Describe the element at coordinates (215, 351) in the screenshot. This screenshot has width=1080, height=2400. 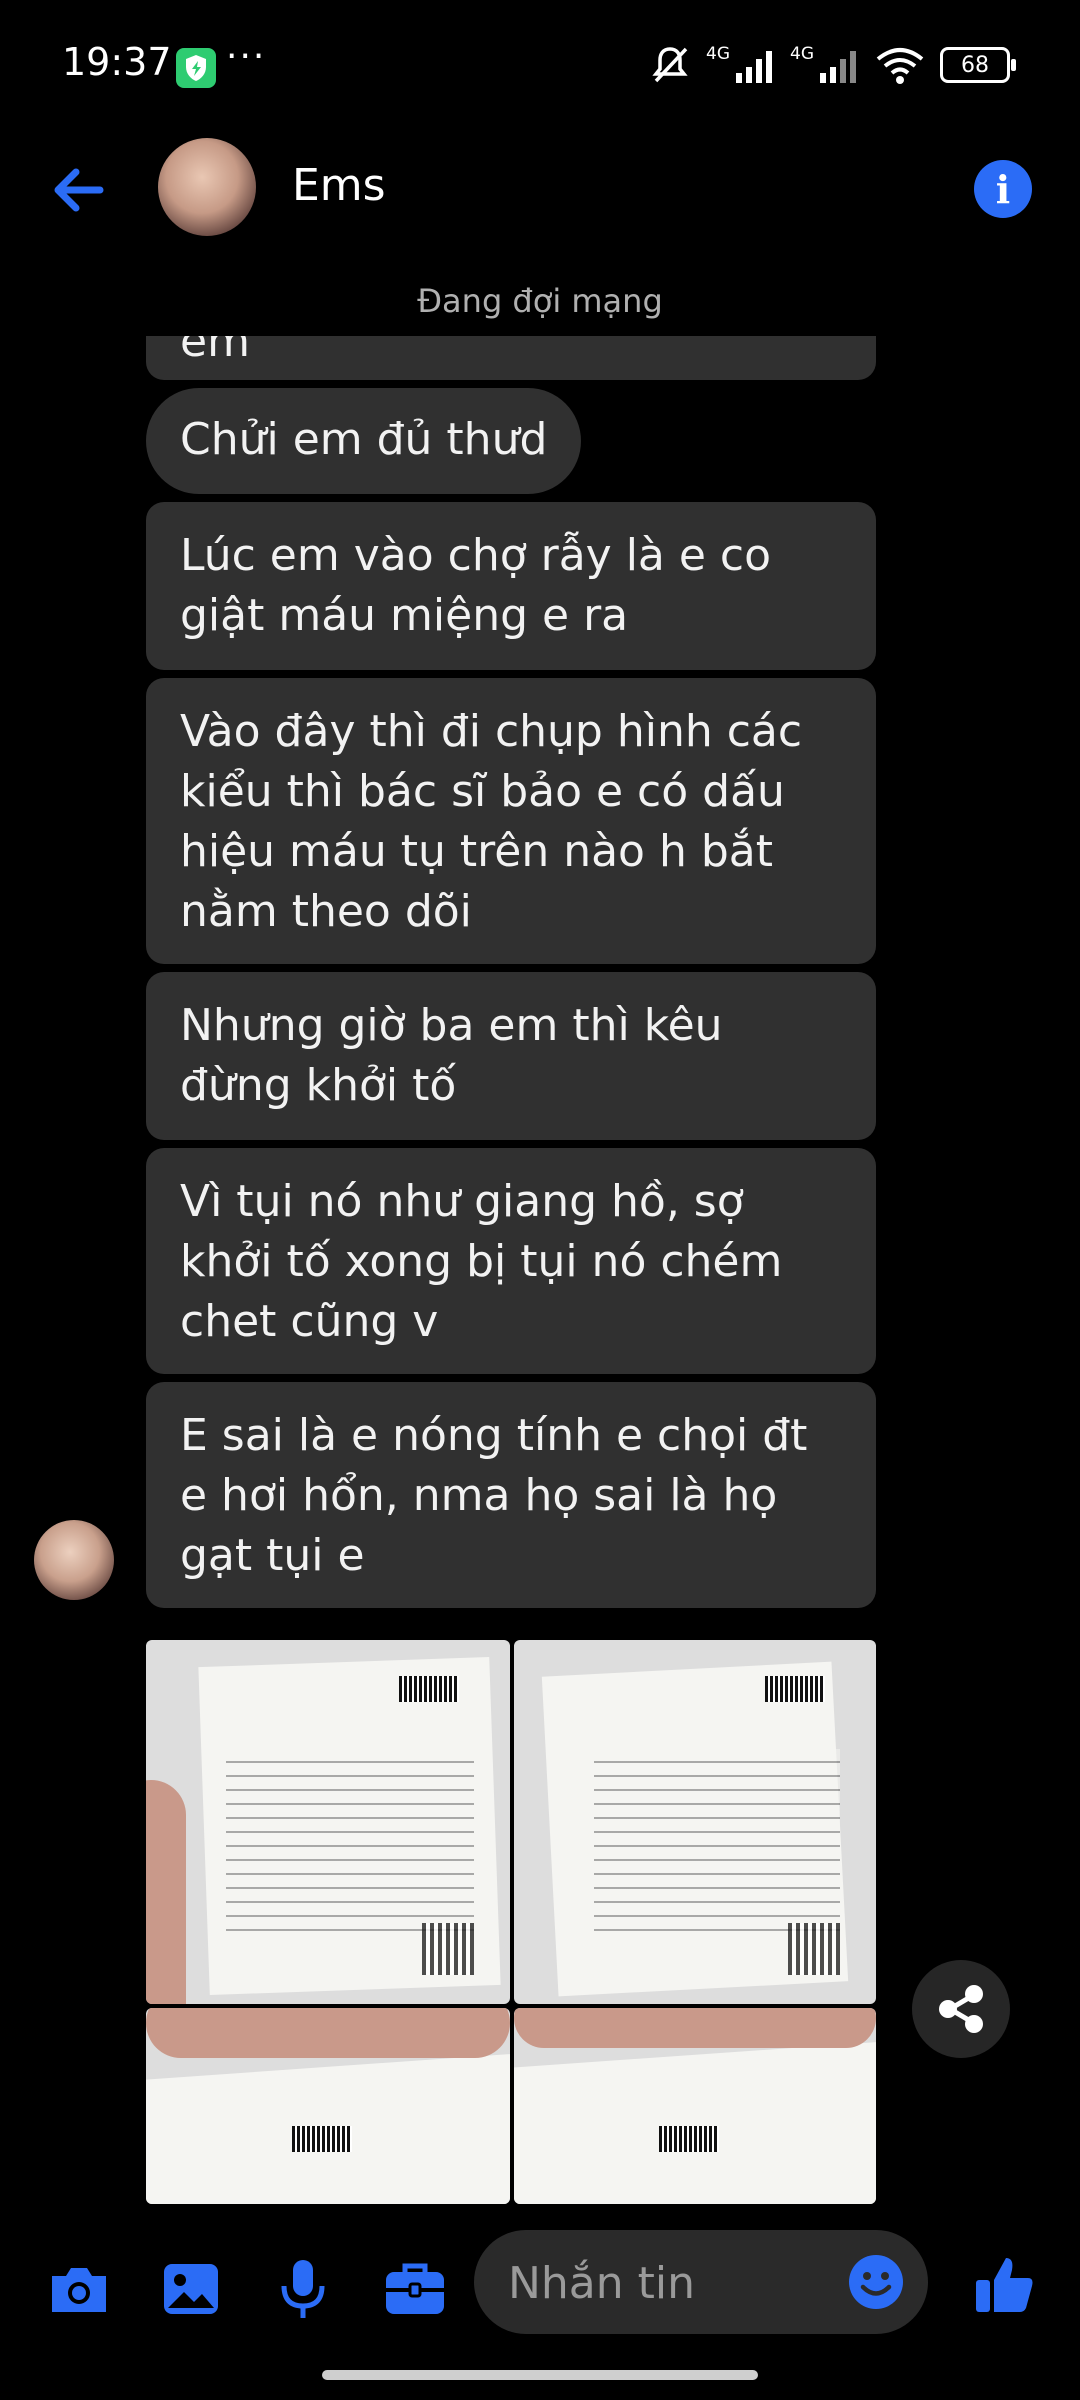
I see `message-text: em` at that location.